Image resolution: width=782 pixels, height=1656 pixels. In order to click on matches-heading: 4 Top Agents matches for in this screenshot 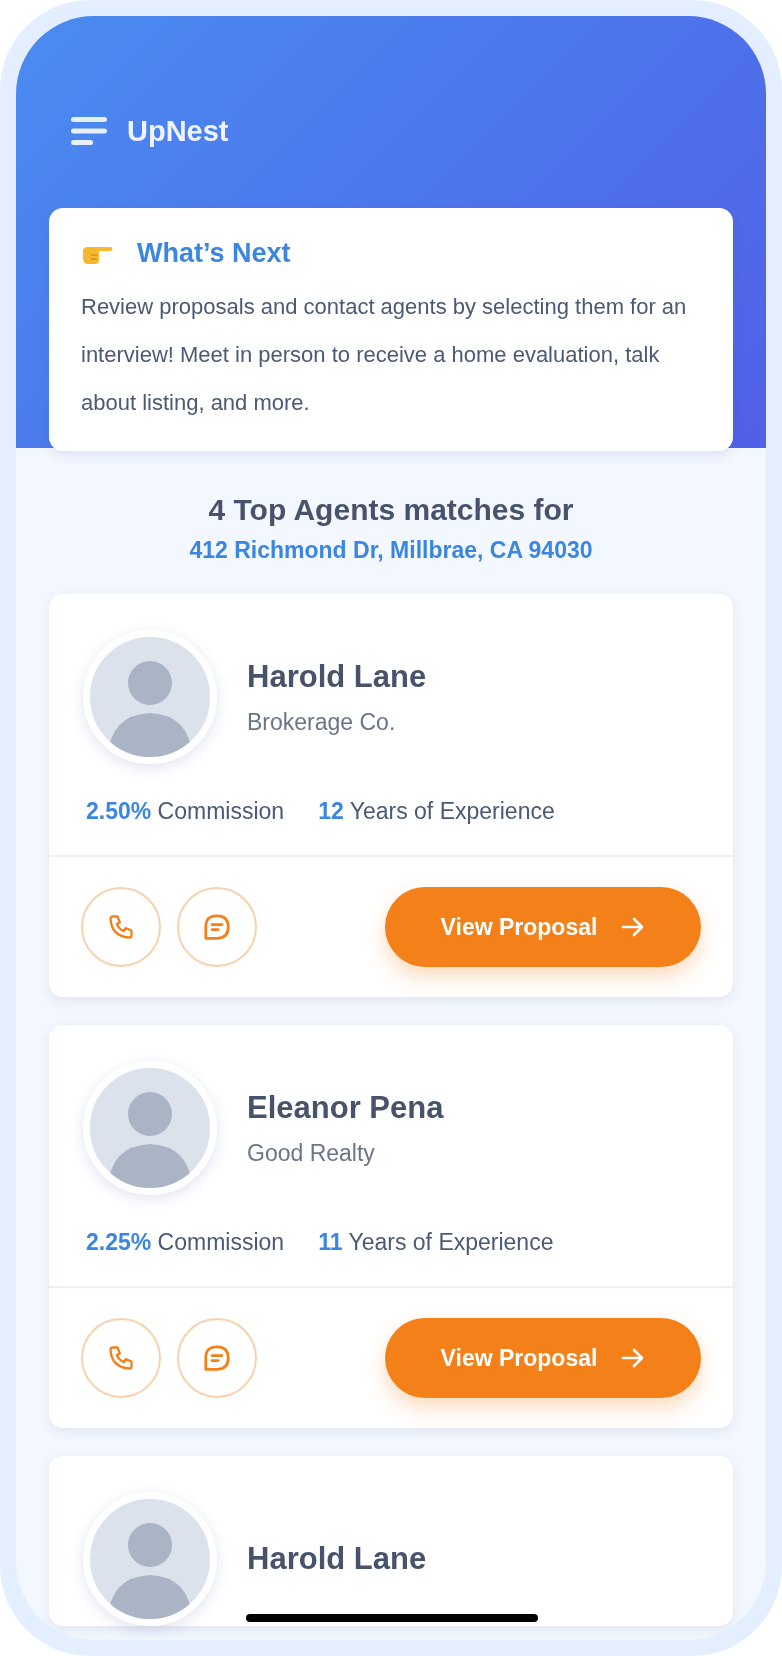, I will do `click(391, 510)`.